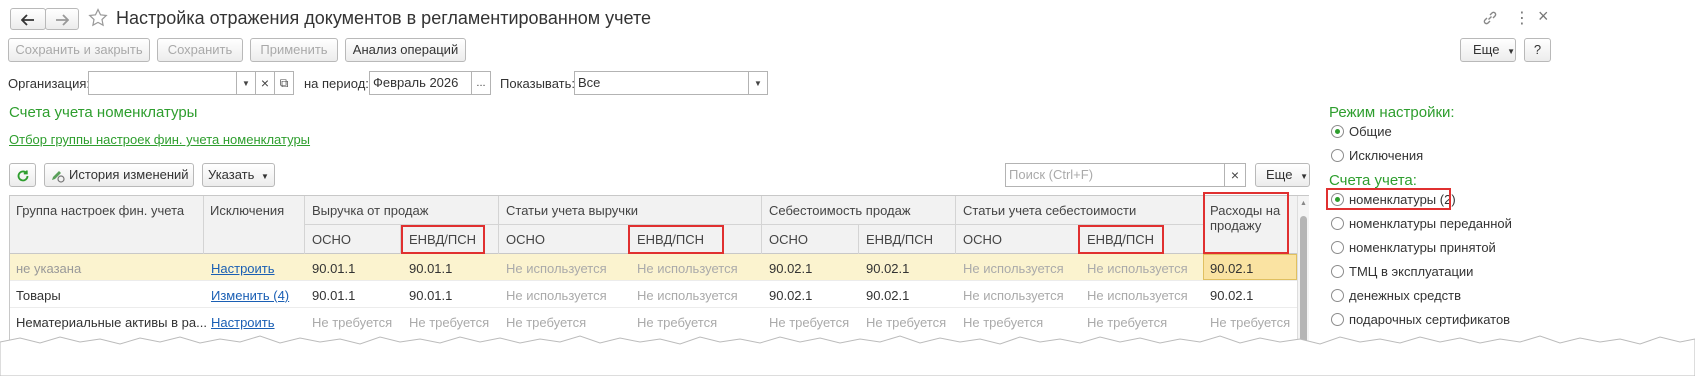 The width and height of the screenshot is (1695, 376). Describe the element at coordinates (405, 50) in the screenshot. I see `analysis-button: Анализ операций` at that location.